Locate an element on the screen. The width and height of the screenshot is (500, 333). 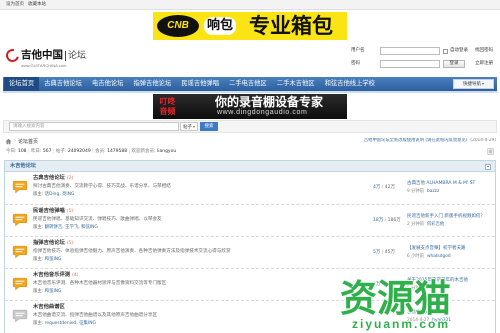
collapse-icon is located at coordinates (488, 166).